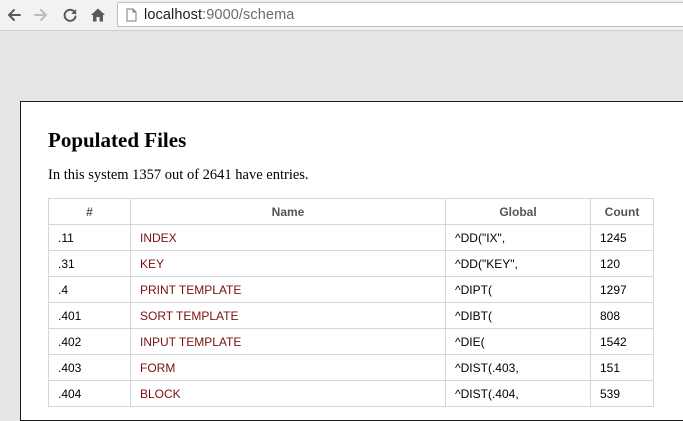 This screenshot has height=421, width=683. I want to click on forward-arrow-icon, so click(40, 15).